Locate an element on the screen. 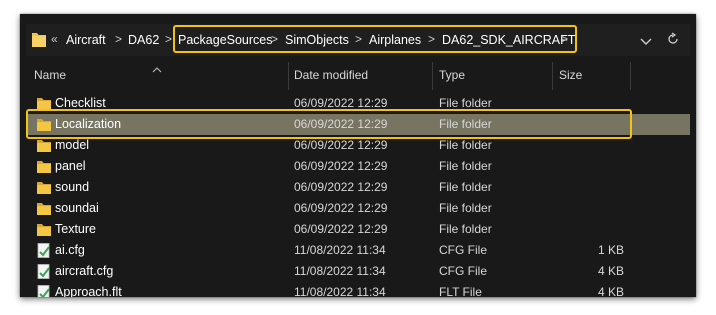 The image size is (716, 315). list-item: model 06/09/2022 12:29 File folder is located at coordinates (358, 145).